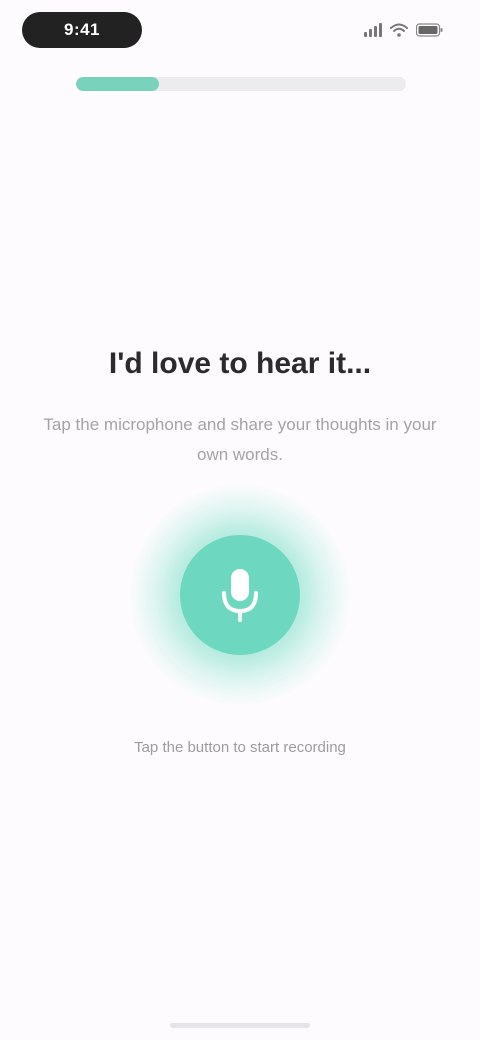 The image size is (480, 1040). Describe the element at coordinates (399, 30) in the screenshot. I see `wifi-icon` at that location.